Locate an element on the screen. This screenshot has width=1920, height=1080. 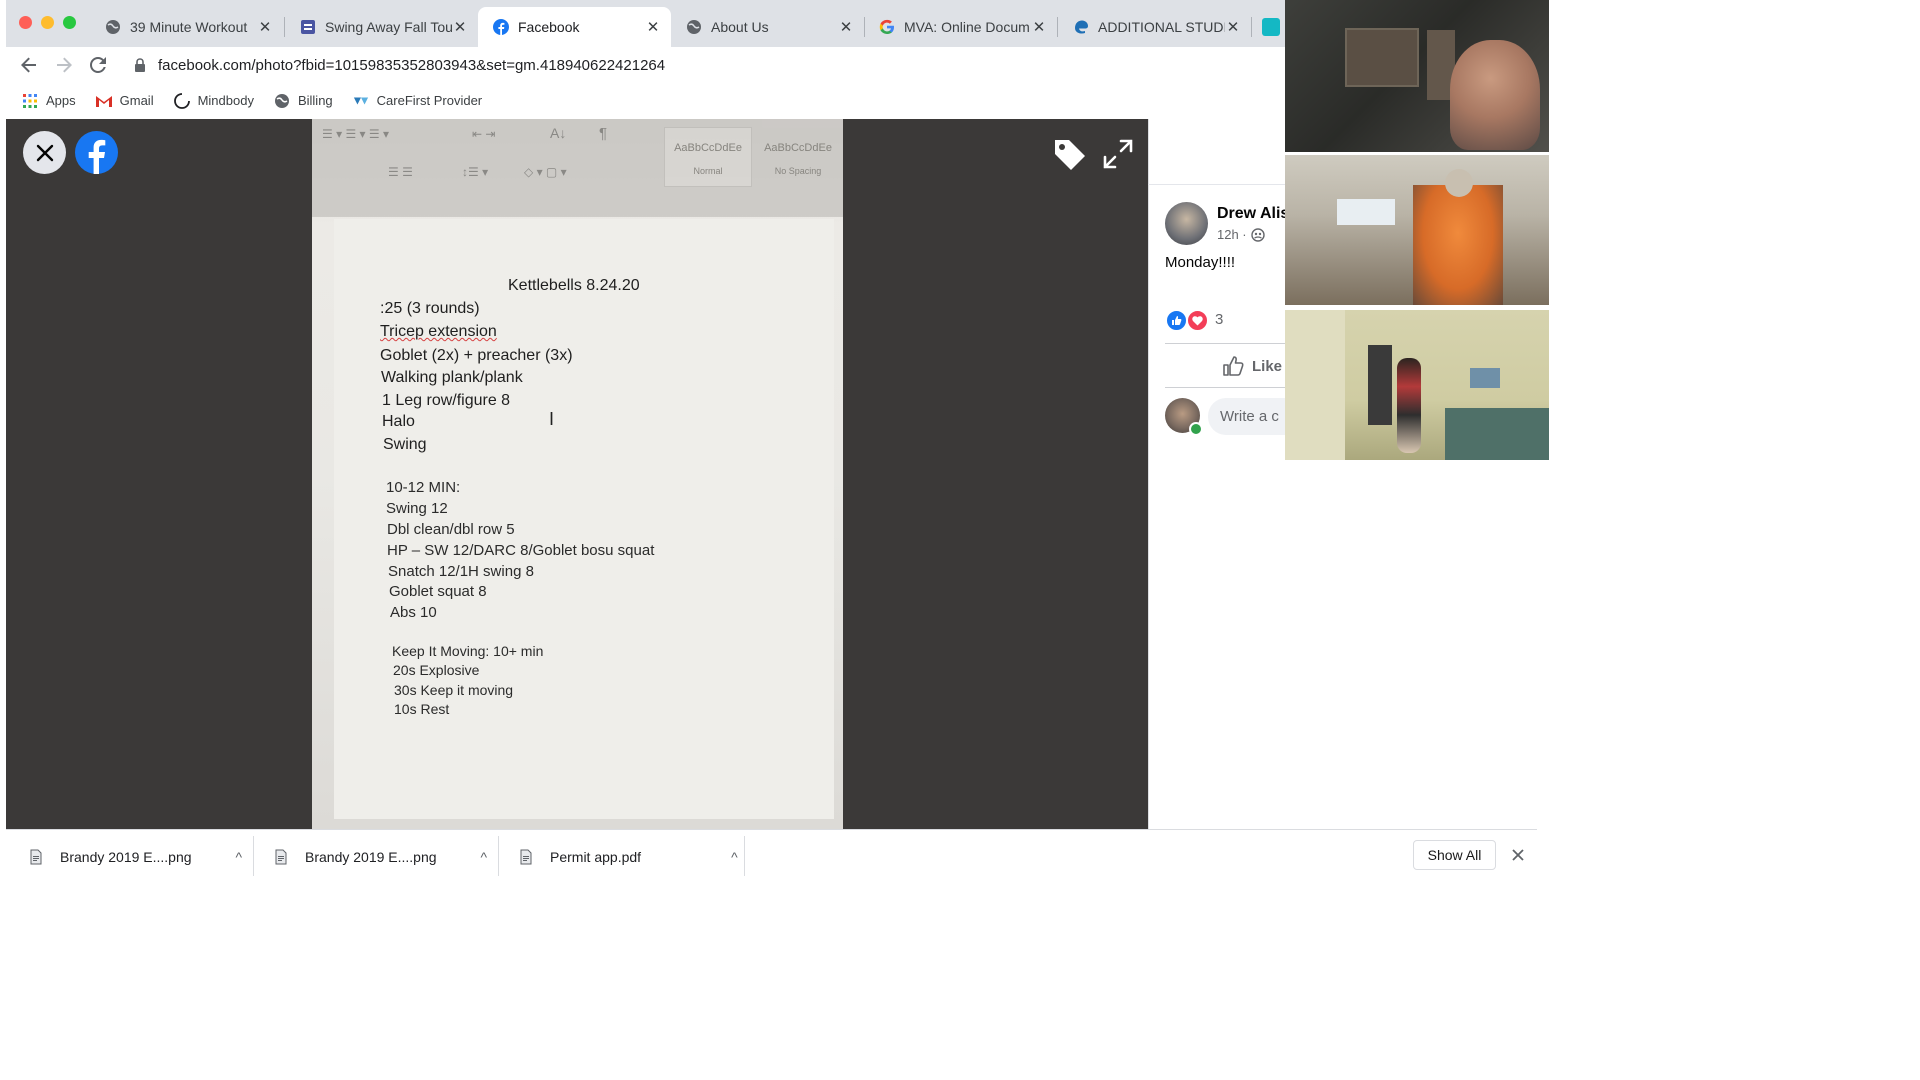
lock-icon is located at coordinates (140, 65).